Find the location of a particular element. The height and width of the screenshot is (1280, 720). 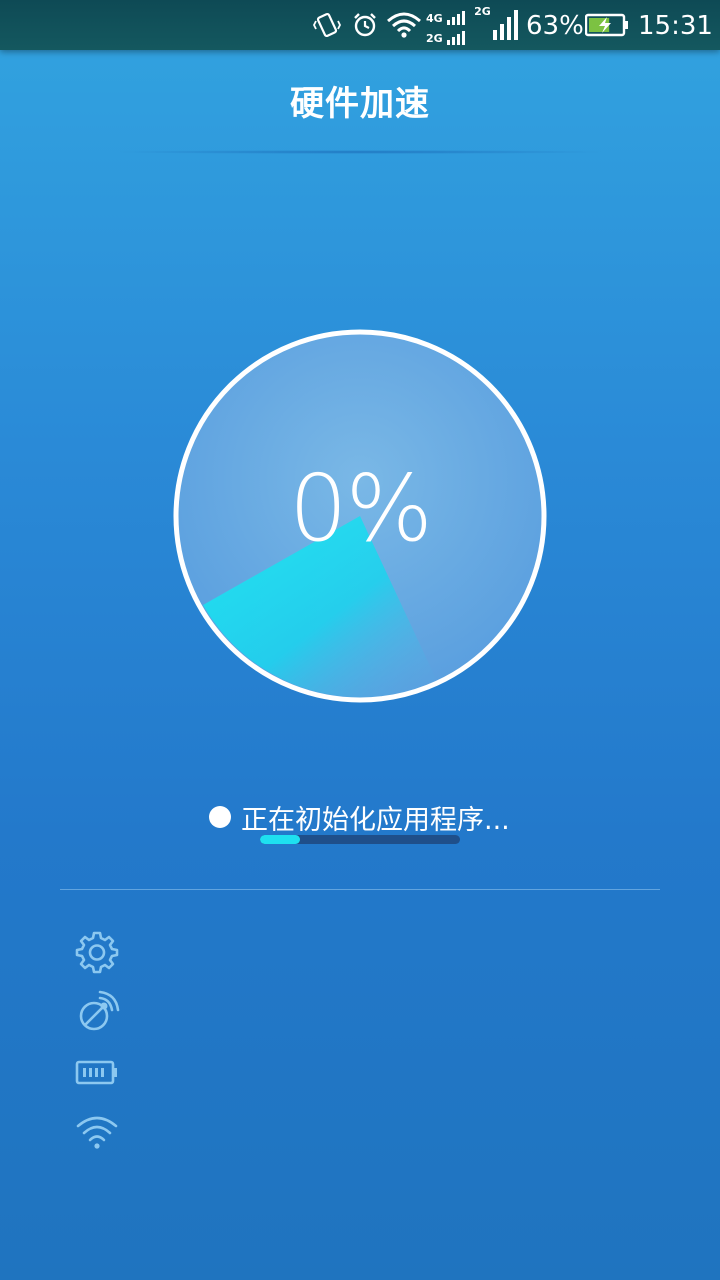

network-type-bottom: 2G is located at coordinates (434, 38).